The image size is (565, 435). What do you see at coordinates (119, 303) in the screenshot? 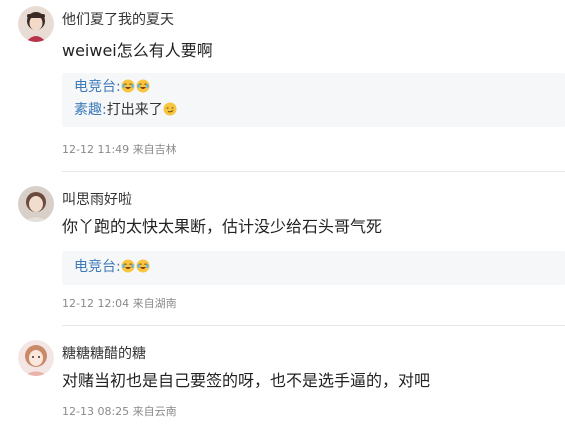
I see `comment-meta: 12-12 12:04 来自湖南` at bounding box center [119, 303].